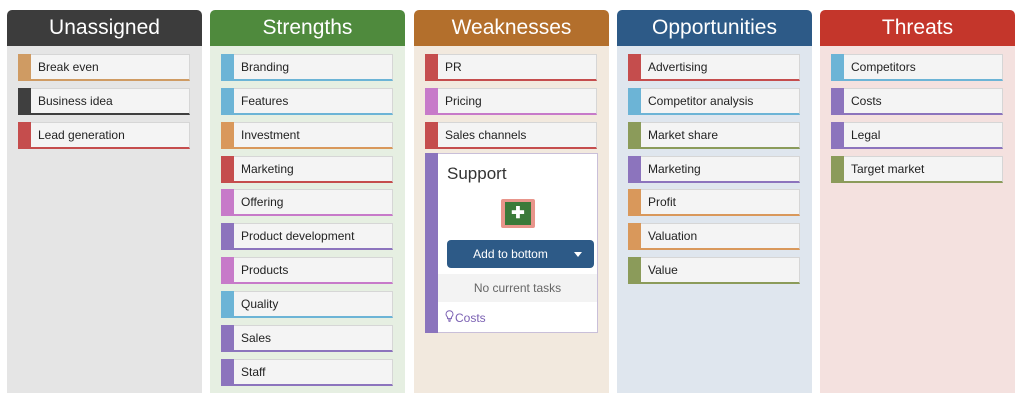  What do you see at coordinates (917, 67) in the screenshot?
I see `card-competitors: Competitors` at bounding box center [917, 67].